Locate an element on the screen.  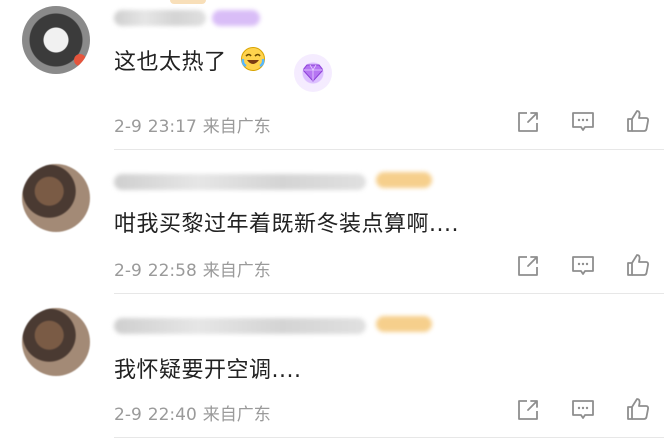
purple-gem-badge-icon is located at coordinates (313, 73).